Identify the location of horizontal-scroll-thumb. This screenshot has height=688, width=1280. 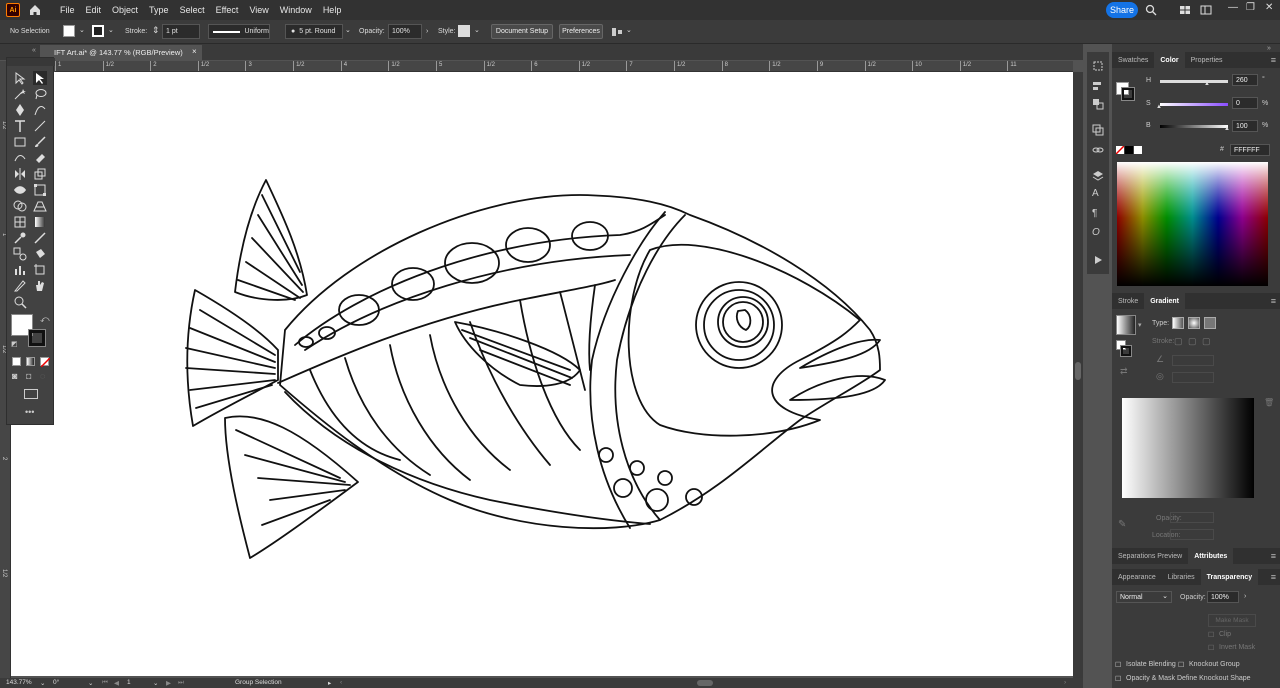
(705, 683).